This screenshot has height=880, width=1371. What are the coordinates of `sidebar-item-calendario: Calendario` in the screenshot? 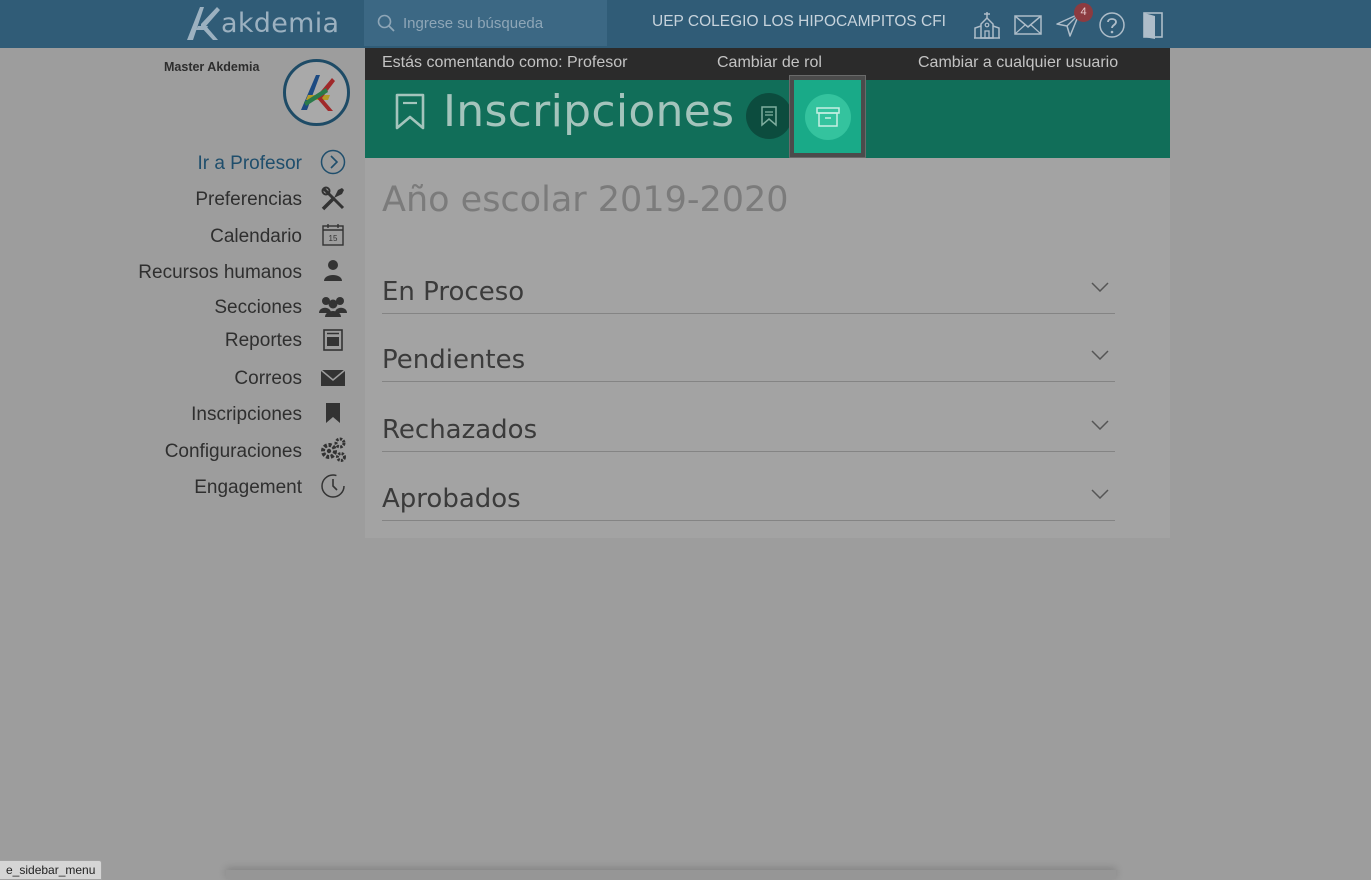 It's located at (256, 237).